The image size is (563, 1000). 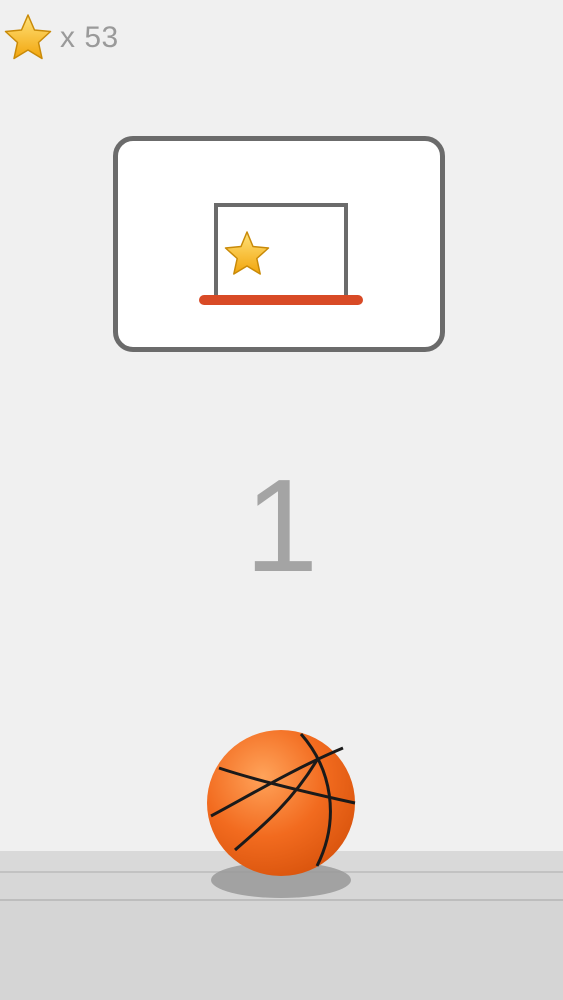 I want to click on bonus-star-icon, so click(x=247, y=257).